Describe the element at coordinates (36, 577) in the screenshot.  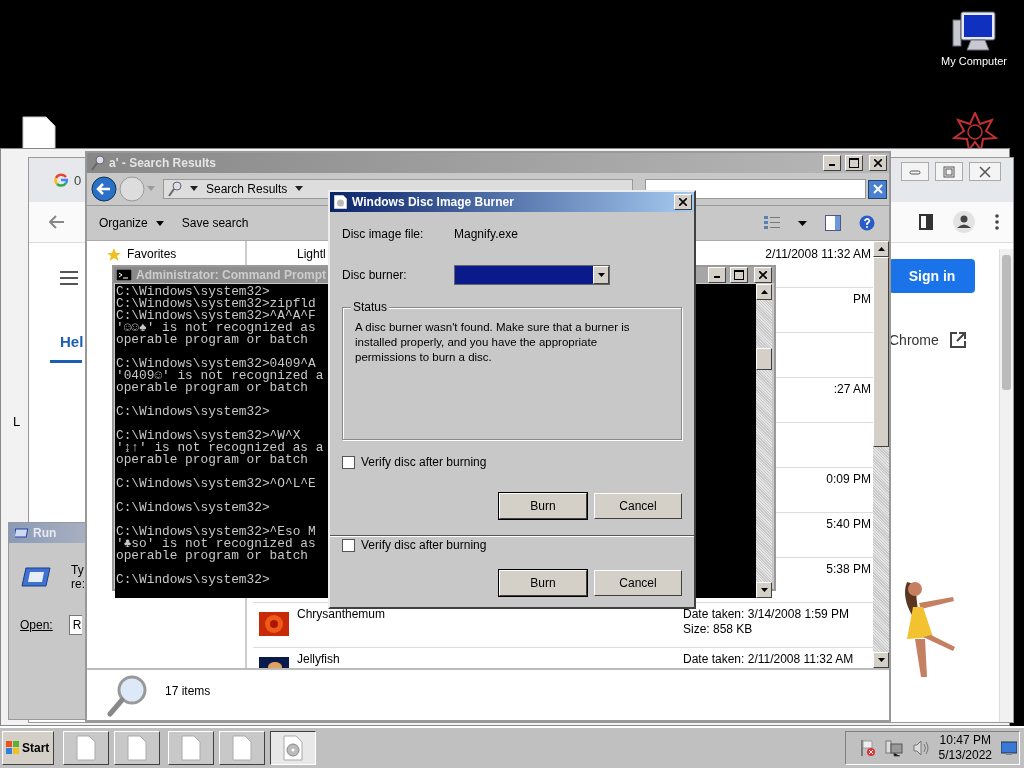
I see `run-icon` at that location.